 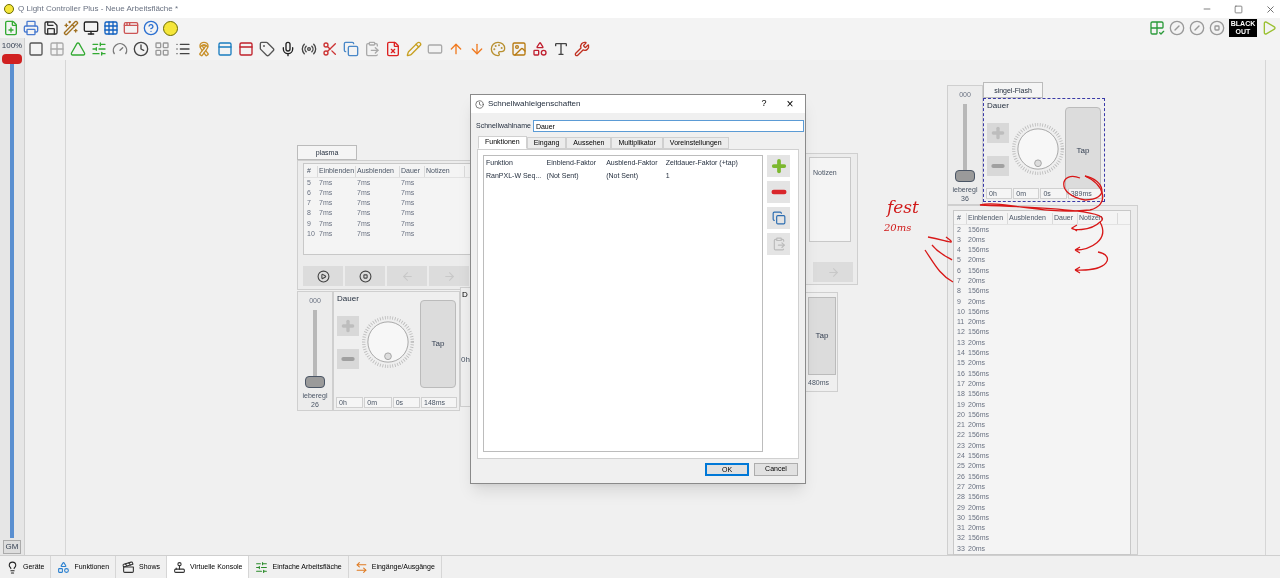 I want to click on remove-button, so click(x=778, y=192).